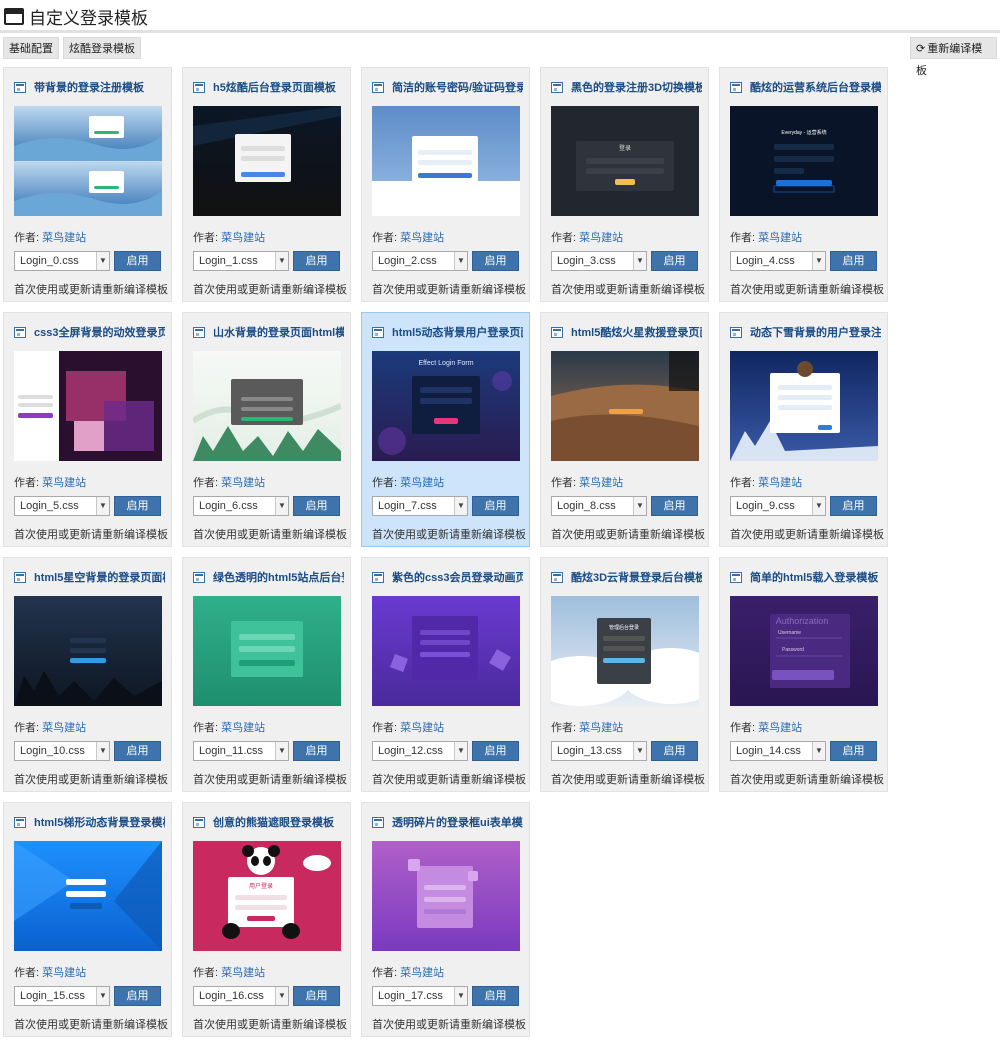 The height and width of the screenshot is (1049, 1000). Describe the element at coordinates (241, 506) in the screenshot. I see `css-select: Login_6.css ▼` at that location.